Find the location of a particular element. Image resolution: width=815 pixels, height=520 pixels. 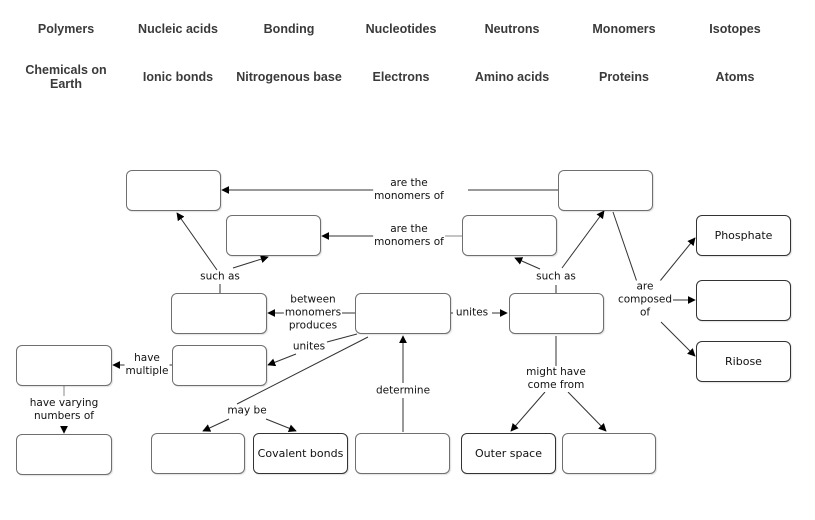

link-such-as-left-to-top is located at coordinates (197, 241).